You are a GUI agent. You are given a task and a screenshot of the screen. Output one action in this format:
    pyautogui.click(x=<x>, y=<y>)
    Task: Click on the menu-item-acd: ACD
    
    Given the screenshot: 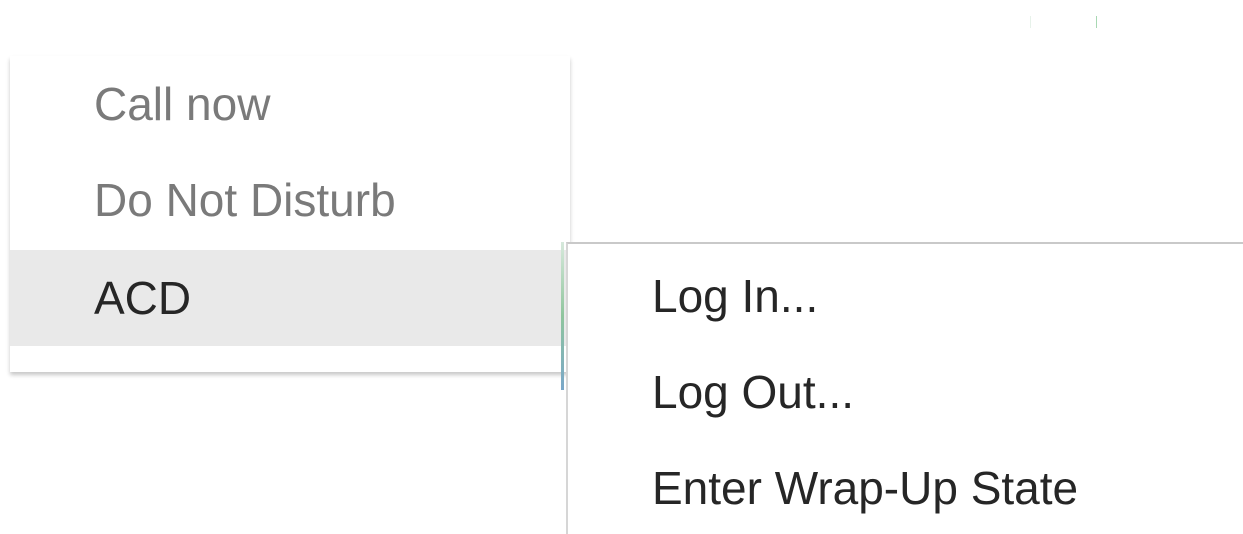 What is the action you would take?
    pyautogui.click(x=290, y=298)
    